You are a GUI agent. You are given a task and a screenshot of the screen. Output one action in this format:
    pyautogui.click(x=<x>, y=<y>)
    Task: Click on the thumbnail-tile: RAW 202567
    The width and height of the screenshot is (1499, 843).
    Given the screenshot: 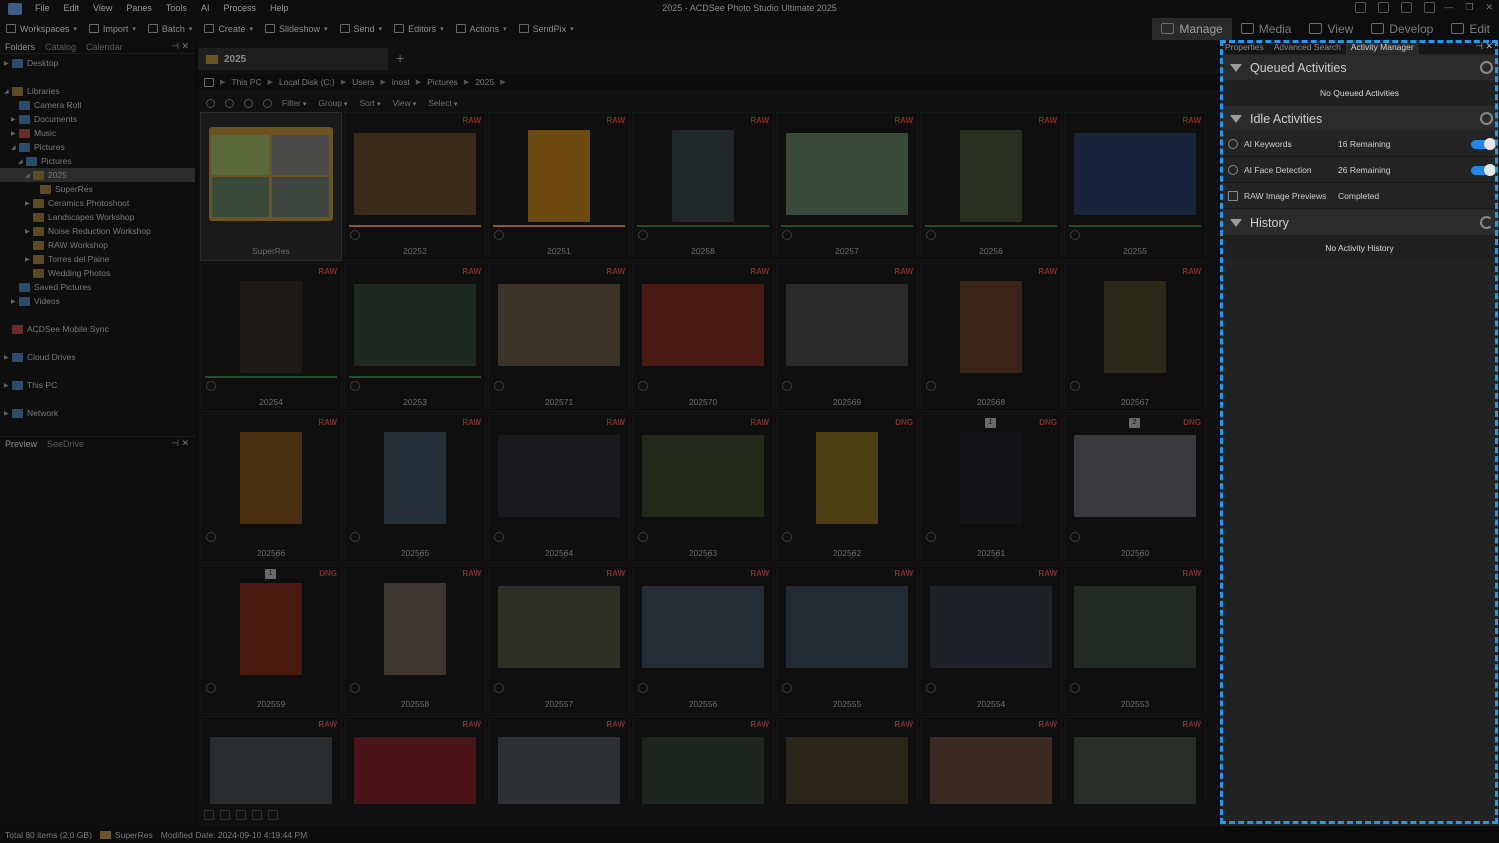 What is the action you would take?
    pyautogui.click(x=1135, y=337)
    